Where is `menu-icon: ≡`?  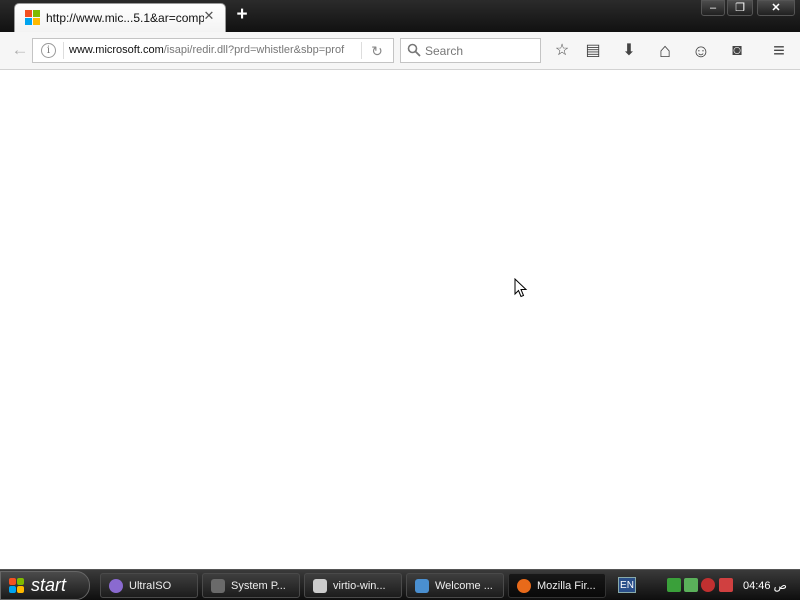
menu-icon: ≡ is located at coordinates (779, 51).